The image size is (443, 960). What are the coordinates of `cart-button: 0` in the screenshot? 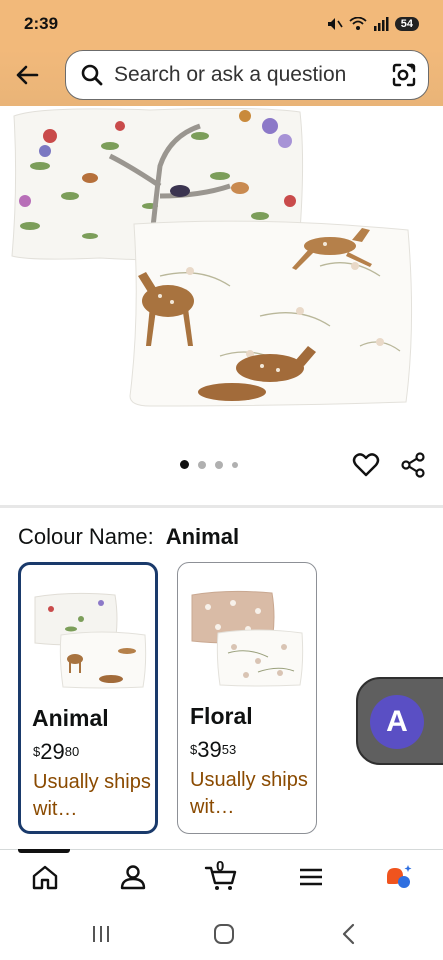 It's located at (221, 875).